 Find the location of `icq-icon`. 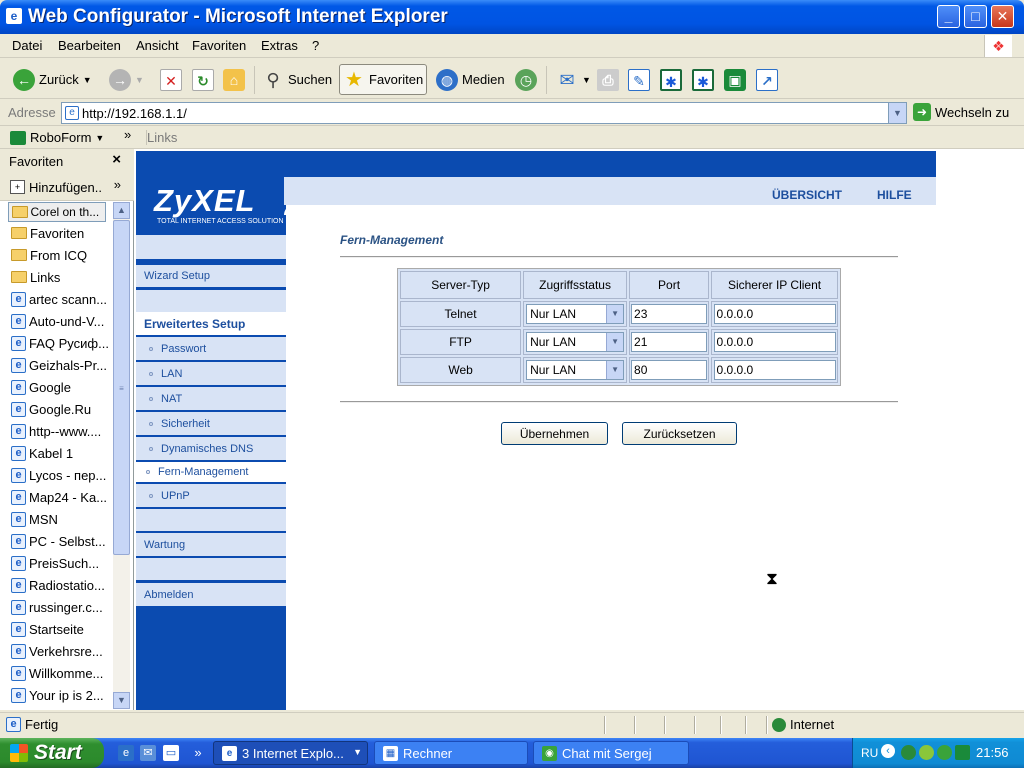

icq-icon is located at coordinates (926, 752).